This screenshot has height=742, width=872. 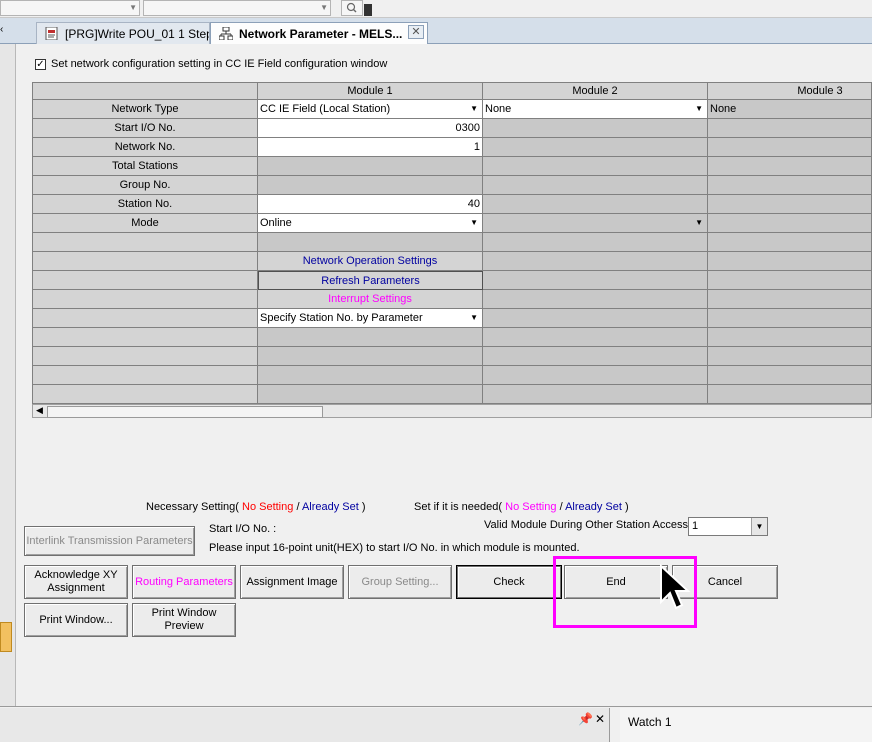 What do you see at coordinates (595, 109) in the screenshot?
I see `module2-network-type-select: None ▼` at bounding box center [595, 109].